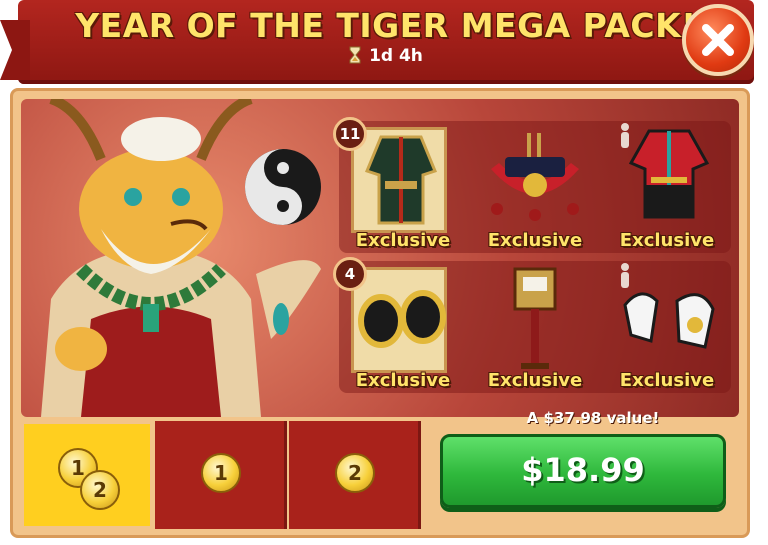  I want to click on item-shoes: 4 Exclusive, so click(398, 325).